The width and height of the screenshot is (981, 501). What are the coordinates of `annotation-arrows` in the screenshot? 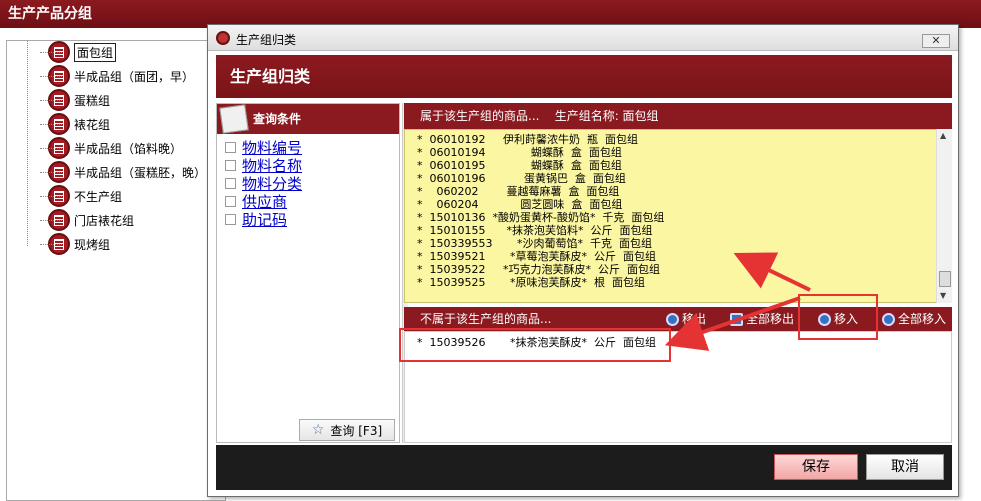 It's located at (737, 301).